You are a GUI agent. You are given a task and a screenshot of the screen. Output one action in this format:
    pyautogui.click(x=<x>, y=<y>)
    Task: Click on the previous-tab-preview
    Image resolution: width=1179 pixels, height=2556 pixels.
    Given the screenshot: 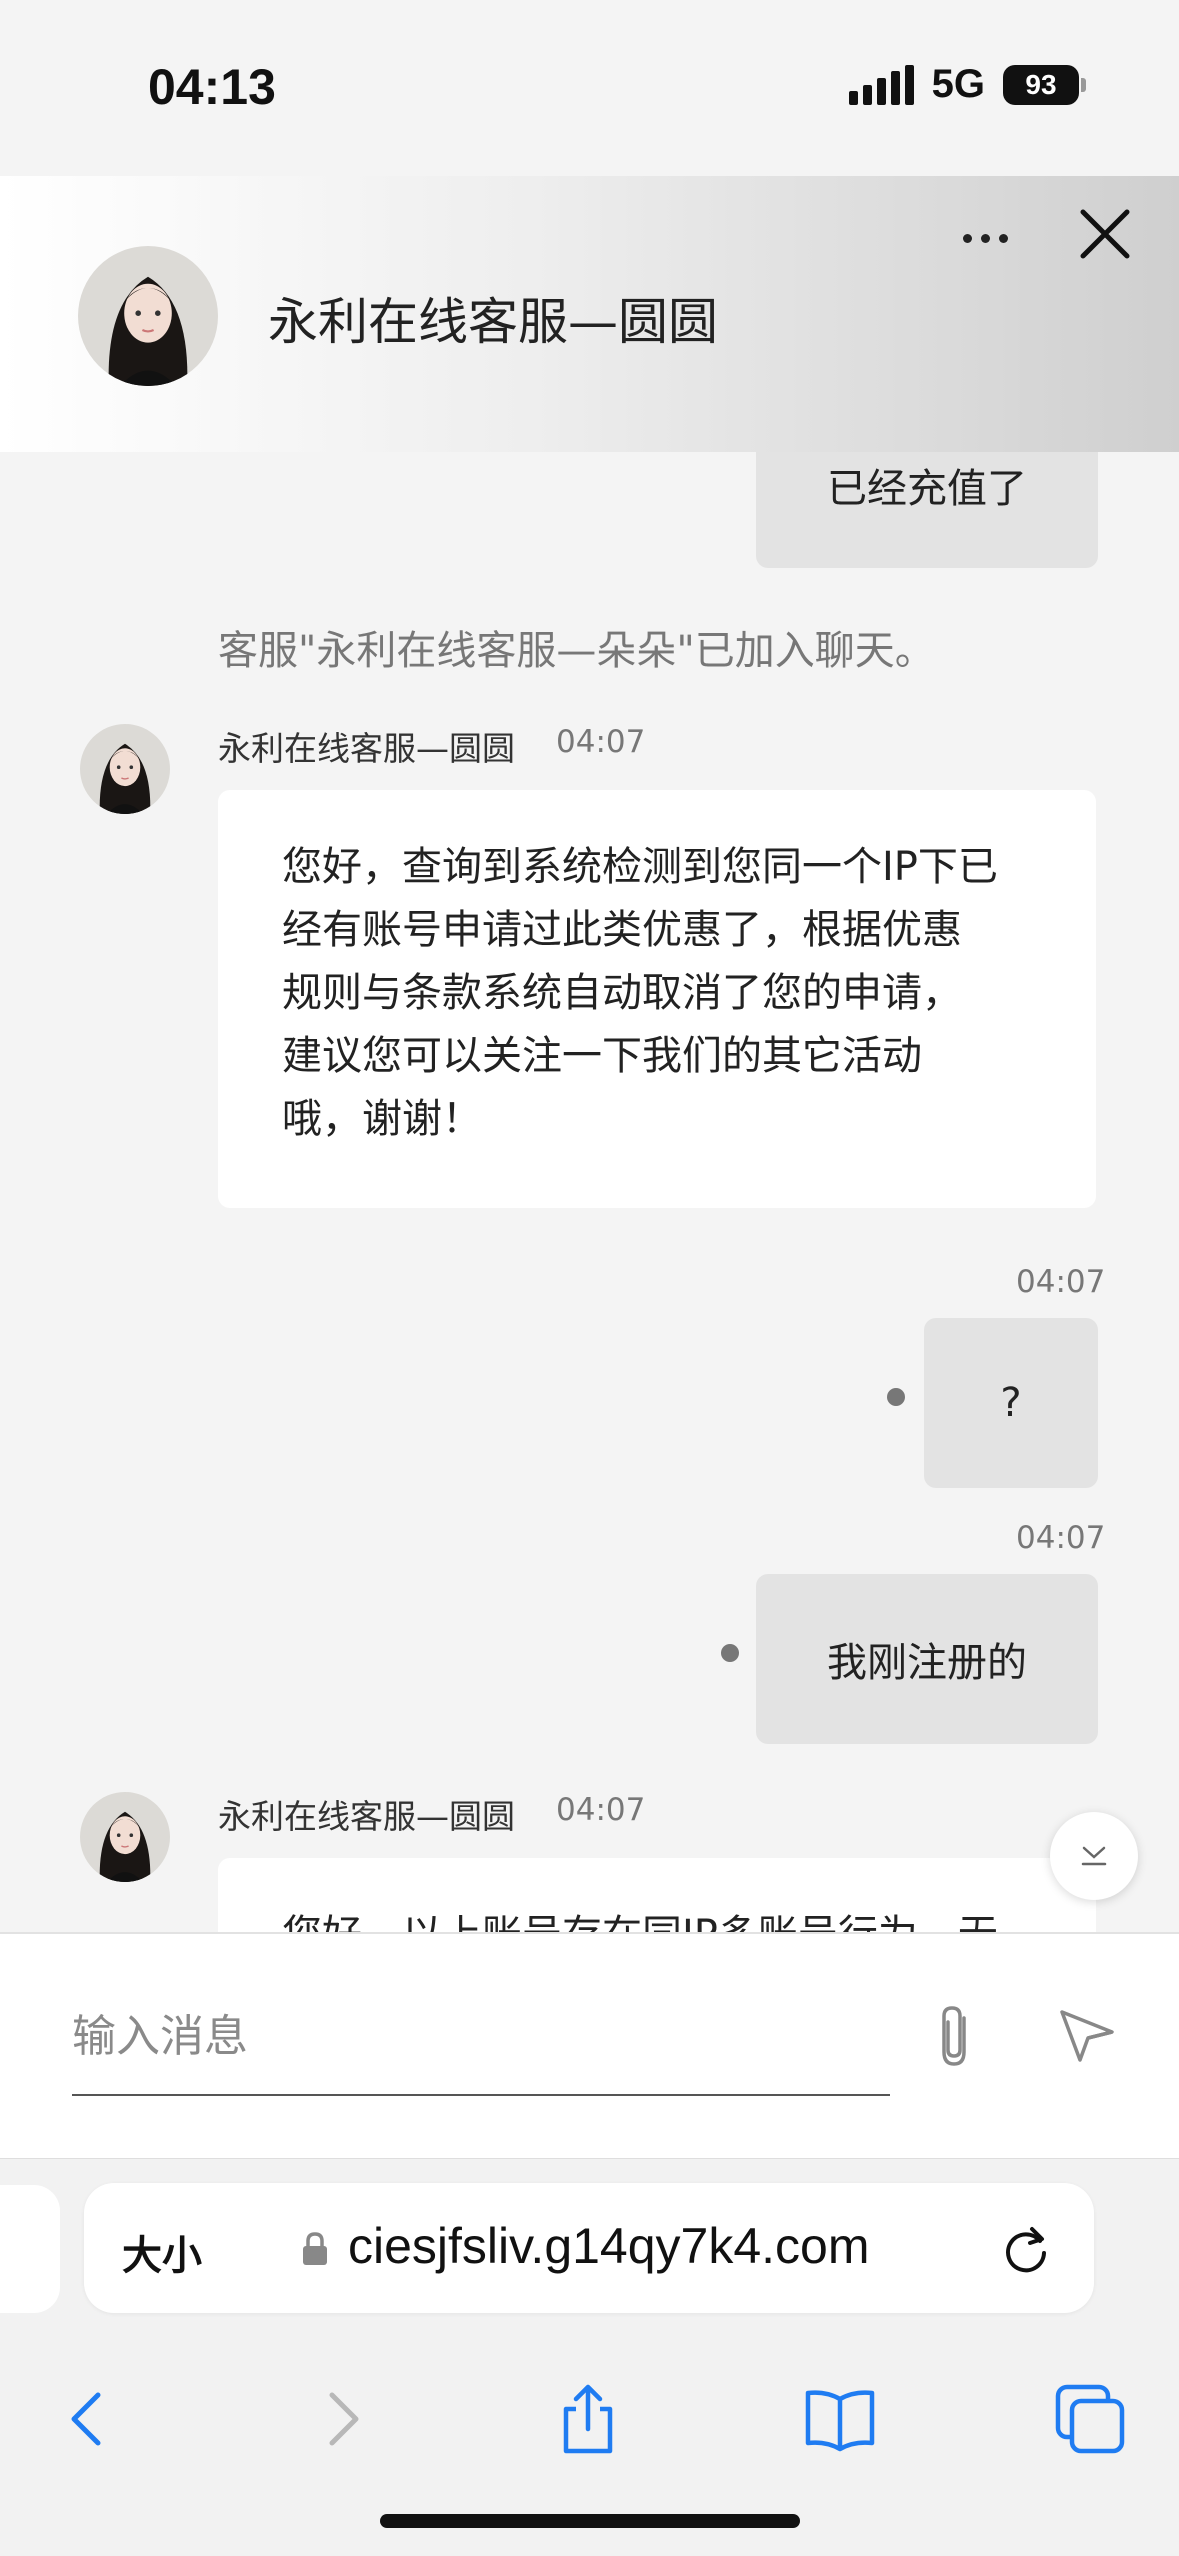 What is the action you would take?
    pyautogui.click(x=30, y=2249)
    